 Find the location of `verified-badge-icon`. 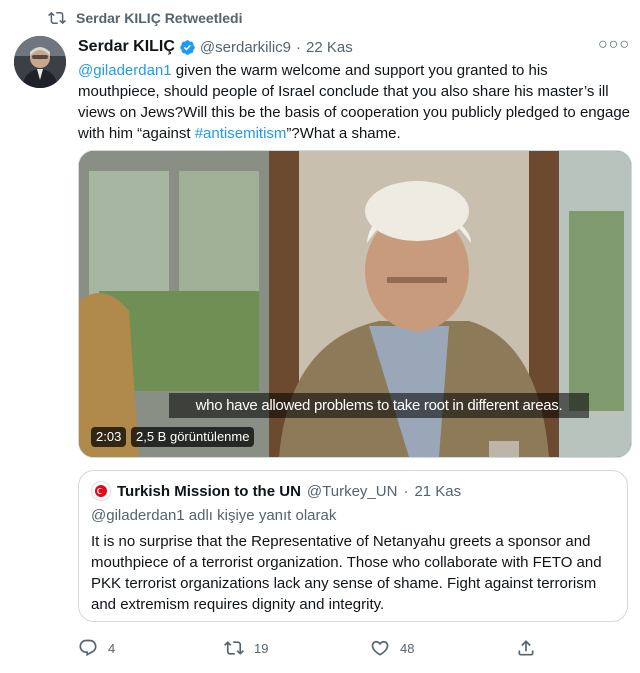

verified-badge-icon is located at coordinates (187, 47).